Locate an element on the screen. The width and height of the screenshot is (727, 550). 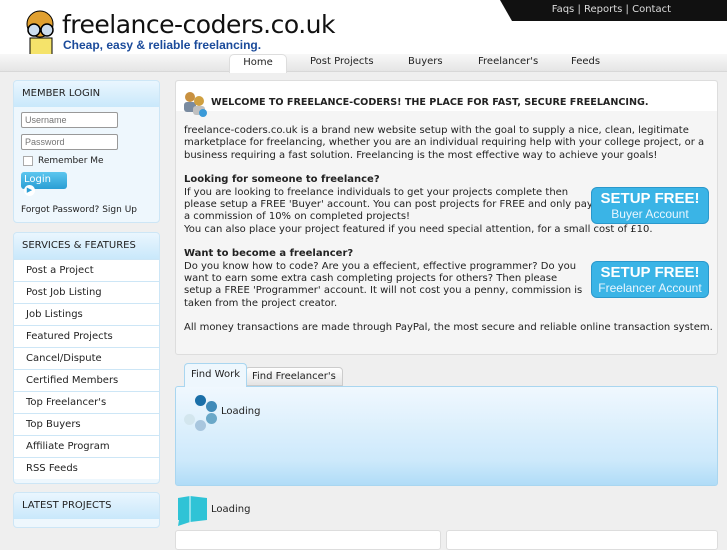
setup-freelancer-top: SETUP FREE! is located at coordinates (650, 272).